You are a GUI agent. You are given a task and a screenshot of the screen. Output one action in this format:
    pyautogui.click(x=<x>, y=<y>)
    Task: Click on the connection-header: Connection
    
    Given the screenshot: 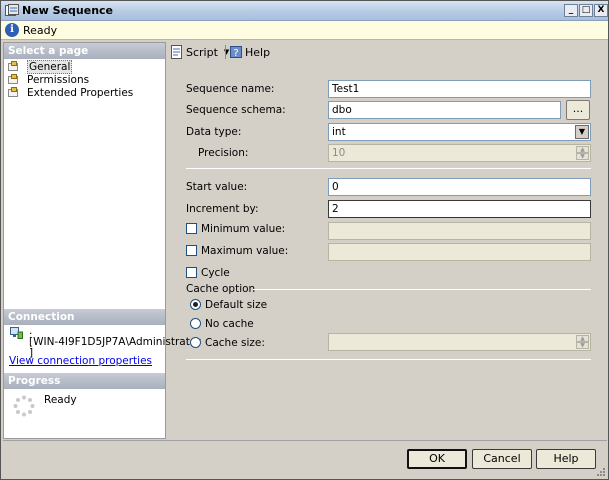 What is the action you would take?
    pyautogui.click(x=84, y=317)
    